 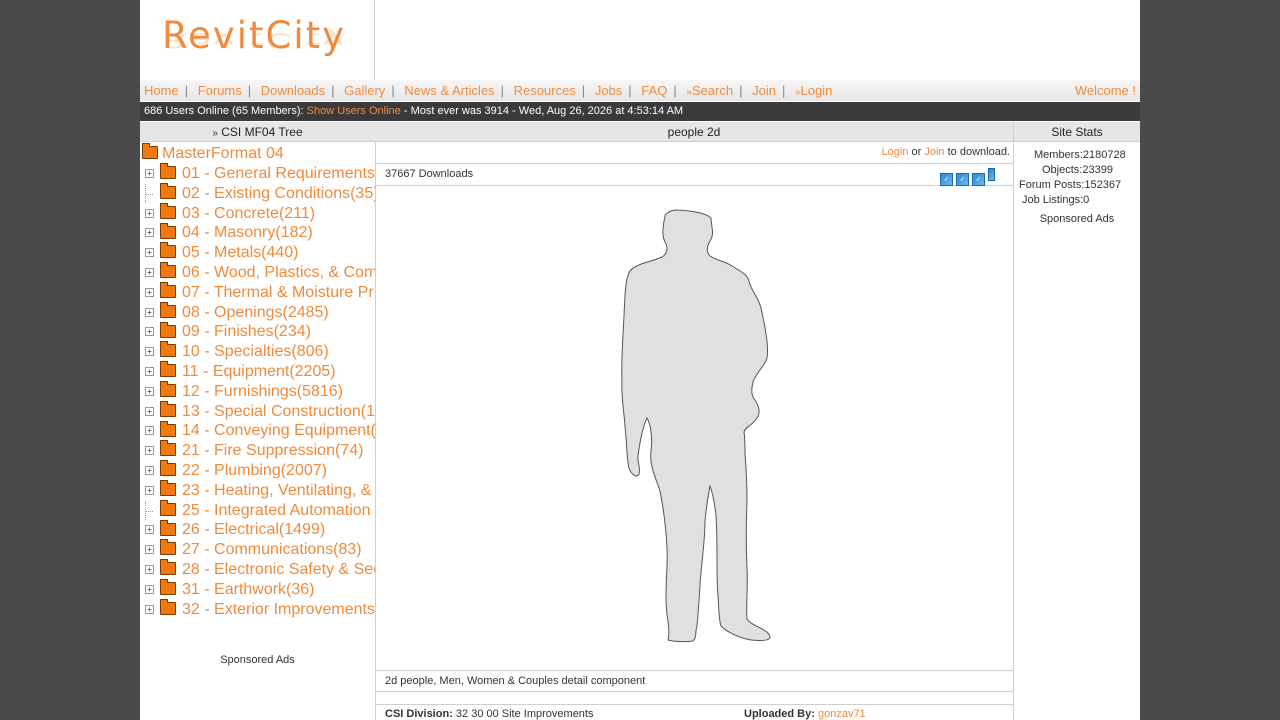 I want to click on tree-item: +32 - Exterior Improvements, so click(x=257, y=609).